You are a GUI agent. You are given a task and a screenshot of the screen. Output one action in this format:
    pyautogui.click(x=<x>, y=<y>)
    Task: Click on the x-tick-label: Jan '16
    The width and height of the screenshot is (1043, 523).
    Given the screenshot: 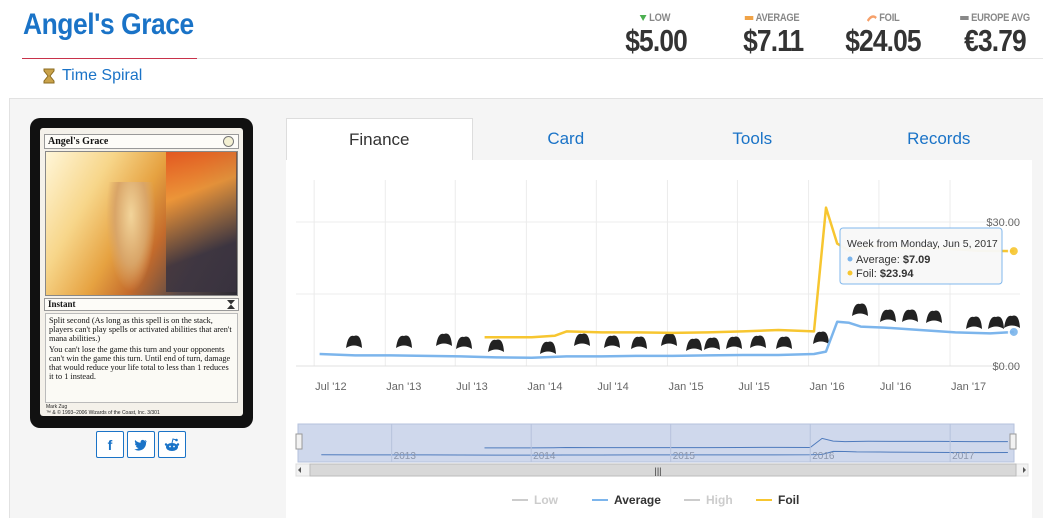 What is the action you would take?
    pyautogui.click(x=827, y=387)
    